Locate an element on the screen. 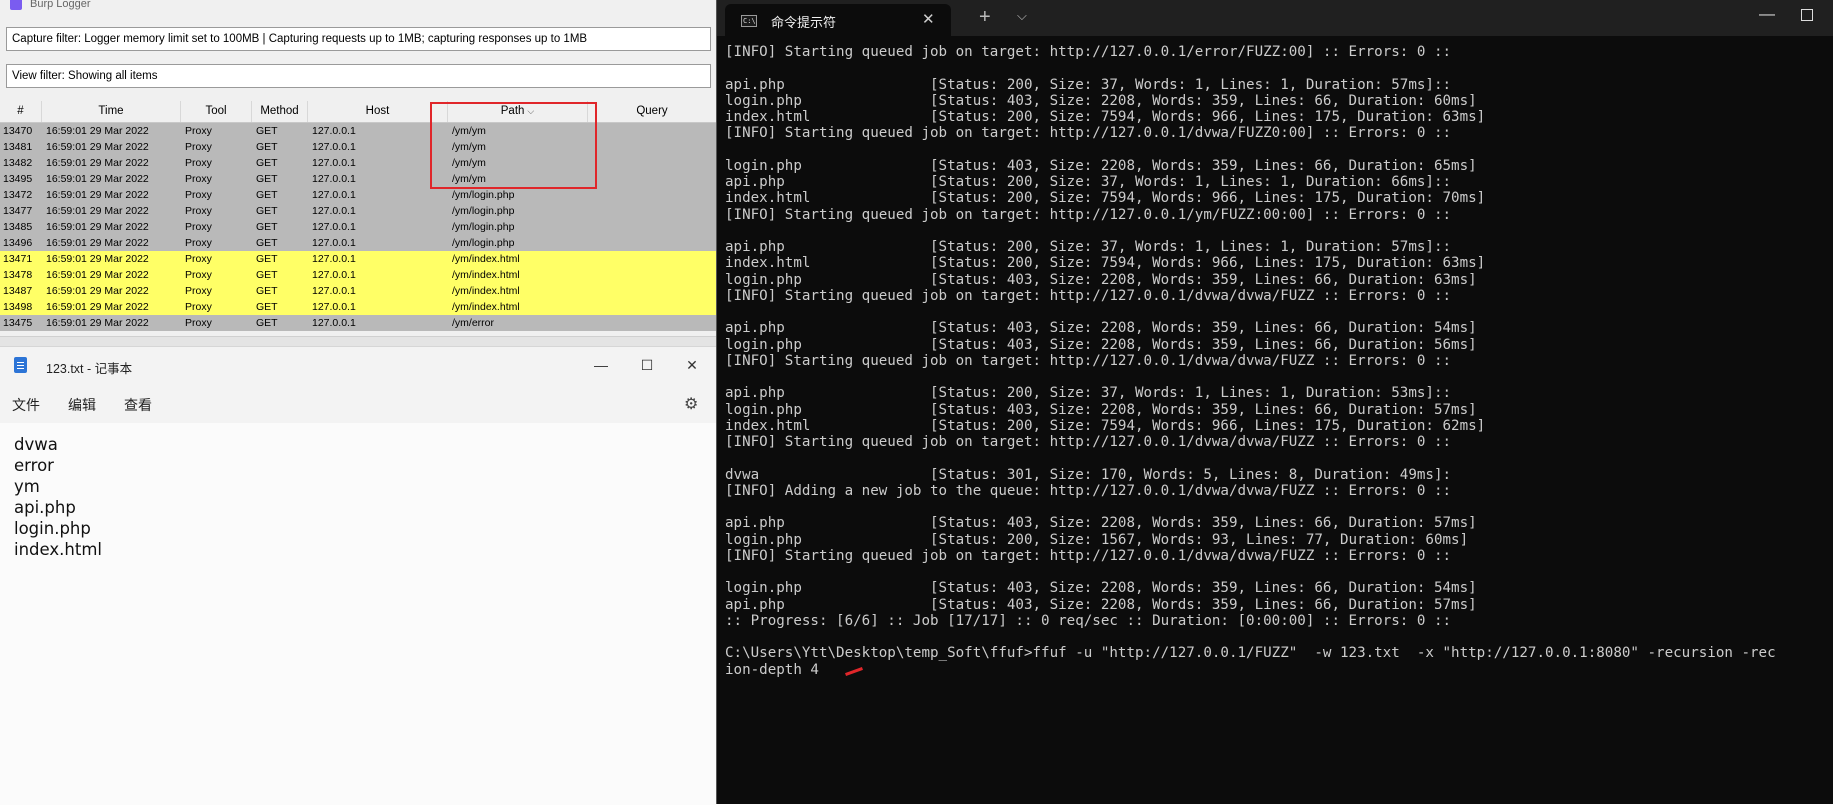 The width and height of the screenshot is (1833, 805). cell-number: 13472 is located at coordinates (18, 195).